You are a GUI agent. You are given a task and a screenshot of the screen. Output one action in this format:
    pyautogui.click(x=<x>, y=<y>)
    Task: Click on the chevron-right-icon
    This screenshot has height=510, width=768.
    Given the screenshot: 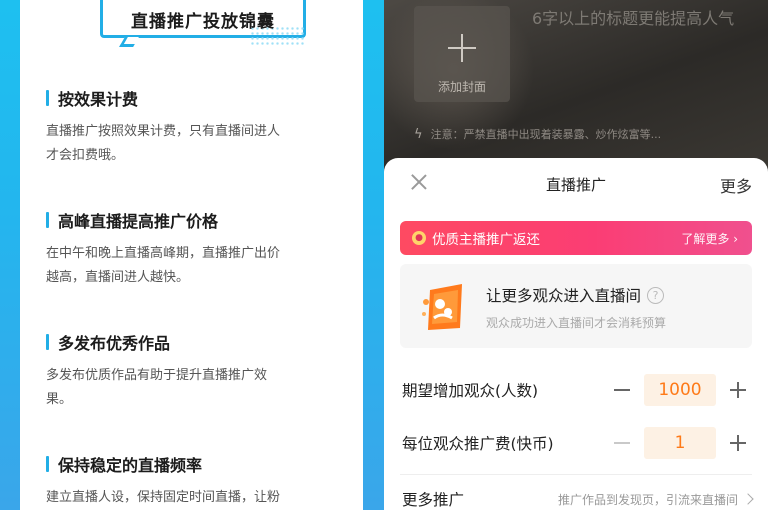 What is the action you would take?
    pyautogui.click(x=748, y=499)
    